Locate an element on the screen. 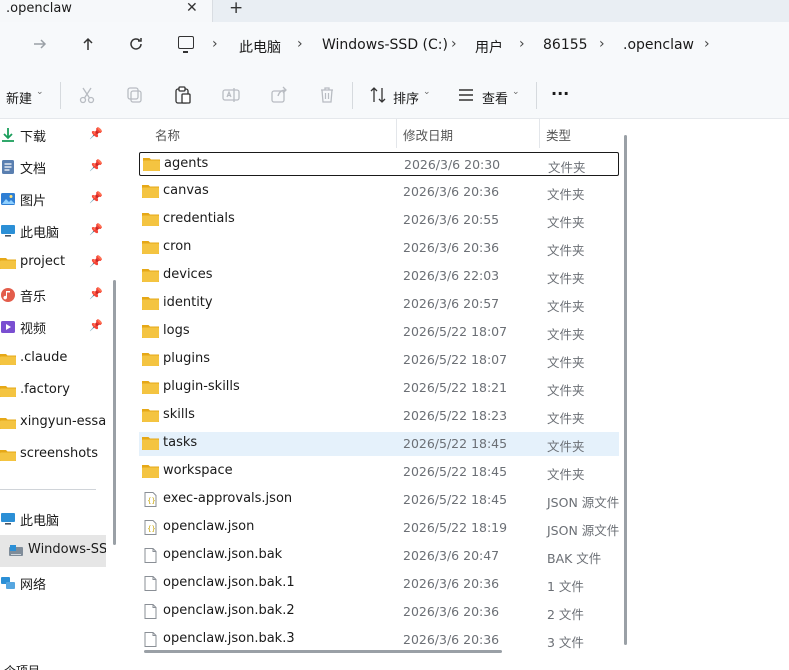 Image resolution: width=789 pixels, height=670 pixels. new-button: 新建 is located at coordinates (19, 97).